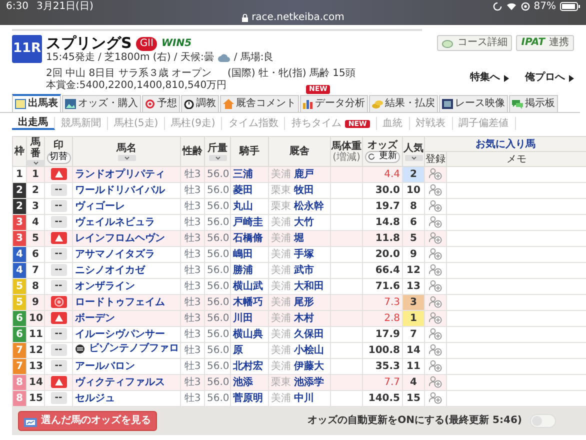 Image resolution: width=586 pixels, height=440 pixels. I want to click on column-subheader: (増減), so click(347, 157).